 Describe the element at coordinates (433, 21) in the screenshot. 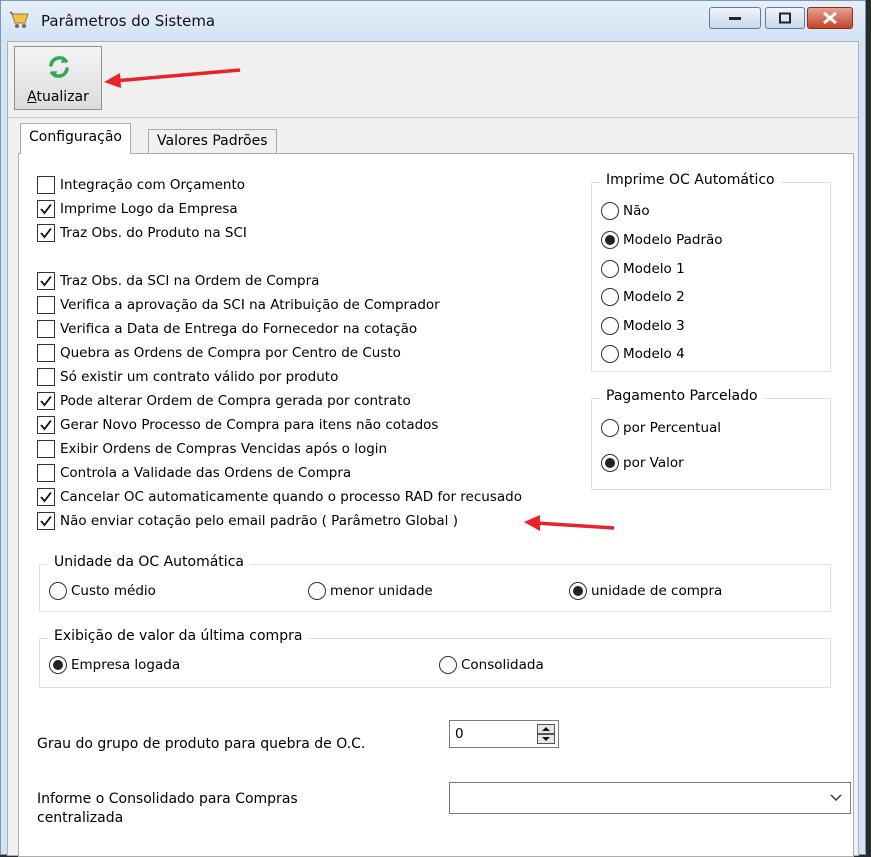

I see `title-bar: Parâmetros do Sistema` at that location.